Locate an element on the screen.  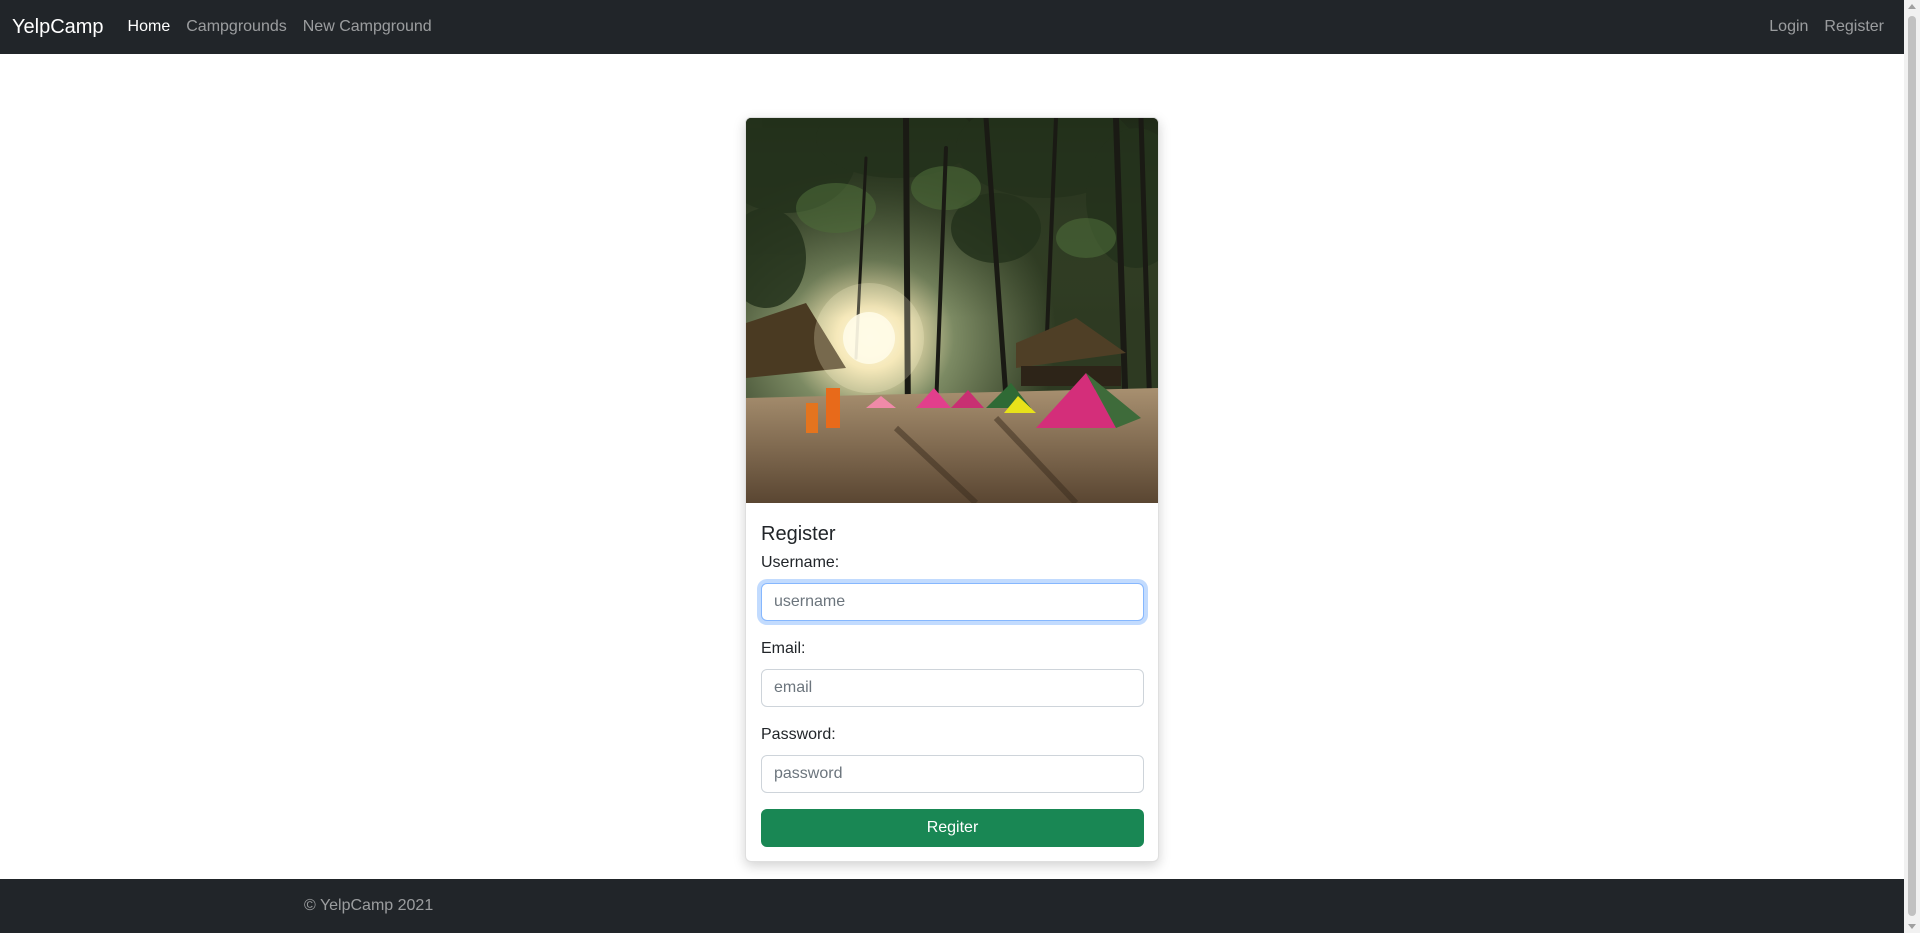
brand-logo: YelpCamp is located at coordinates (58, 27).